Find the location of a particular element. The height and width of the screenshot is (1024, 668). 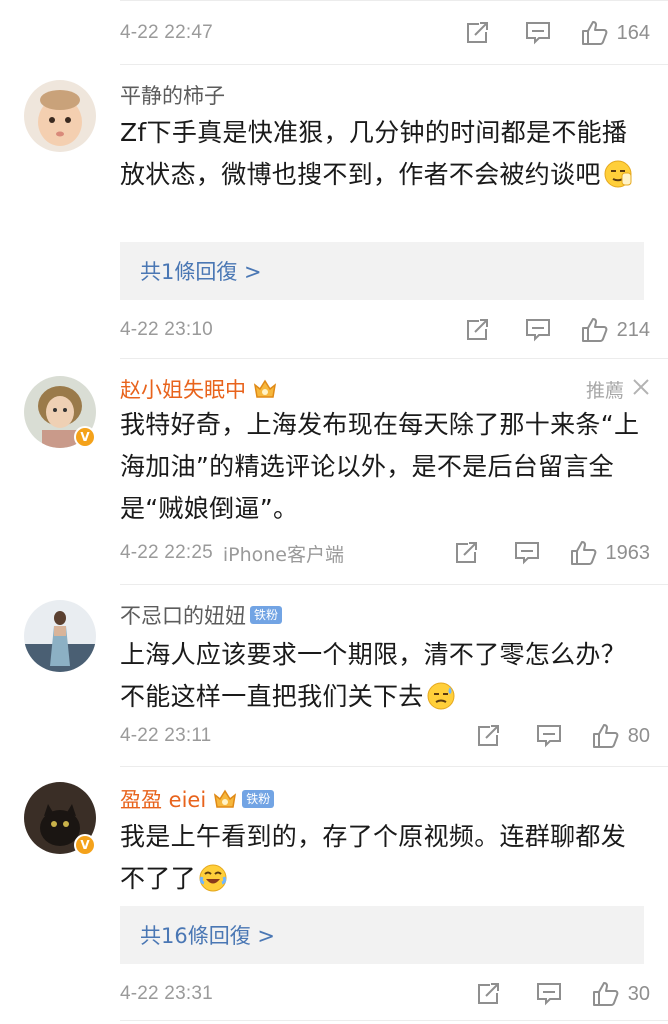

like-button: 164 is located at coordinates (615, 33).